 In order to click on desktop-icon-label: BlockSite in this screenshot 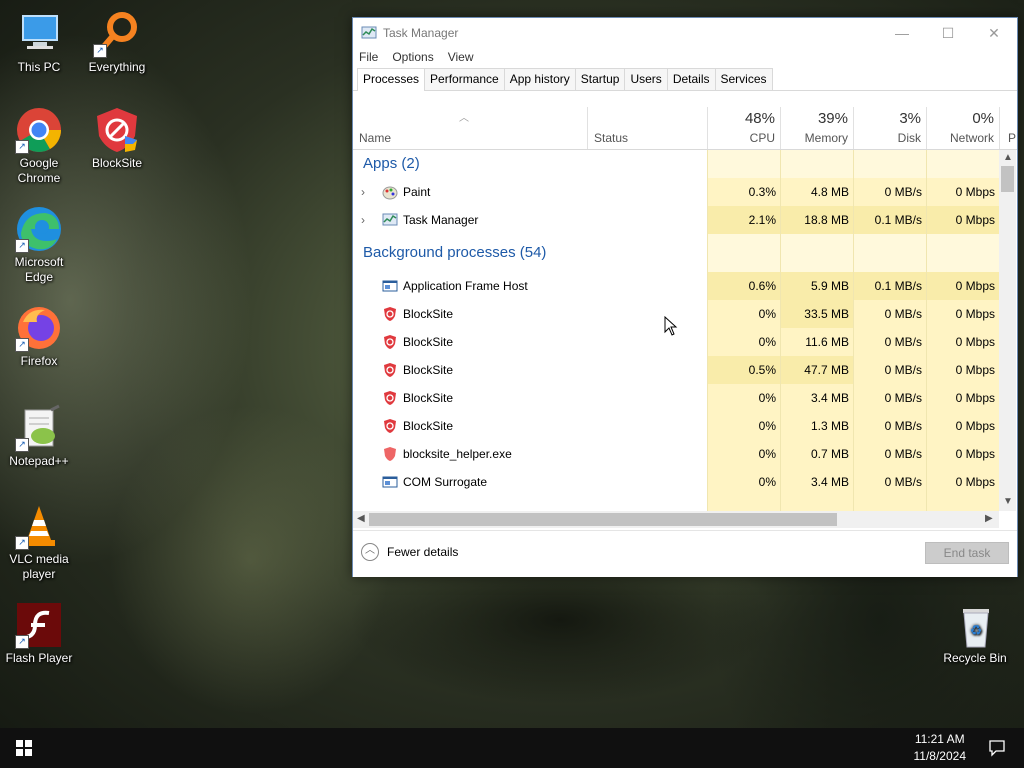, I will do `click(117, 163)`.